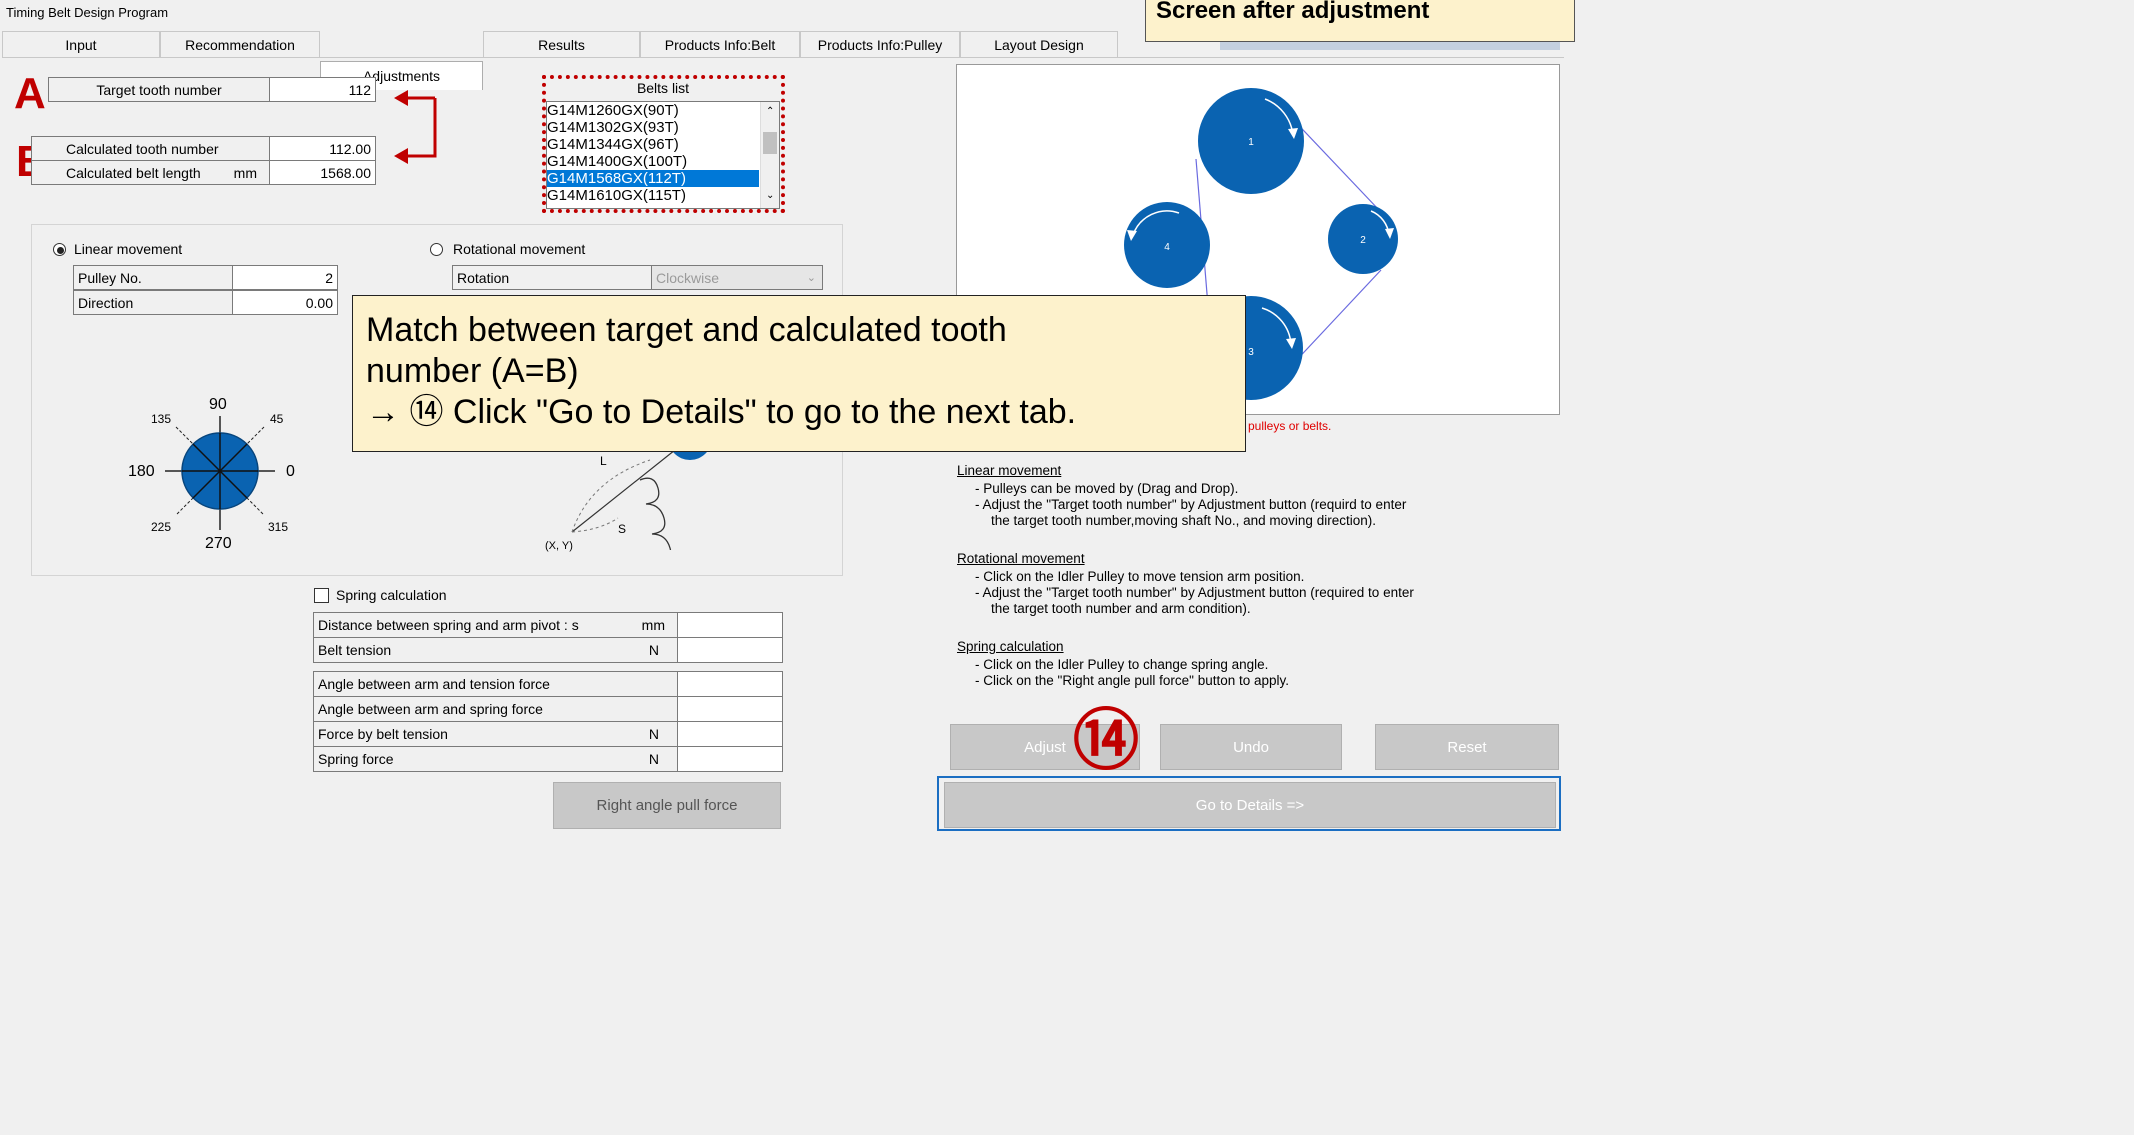  I want to click on arm-label-s: S, so click(622, 529).